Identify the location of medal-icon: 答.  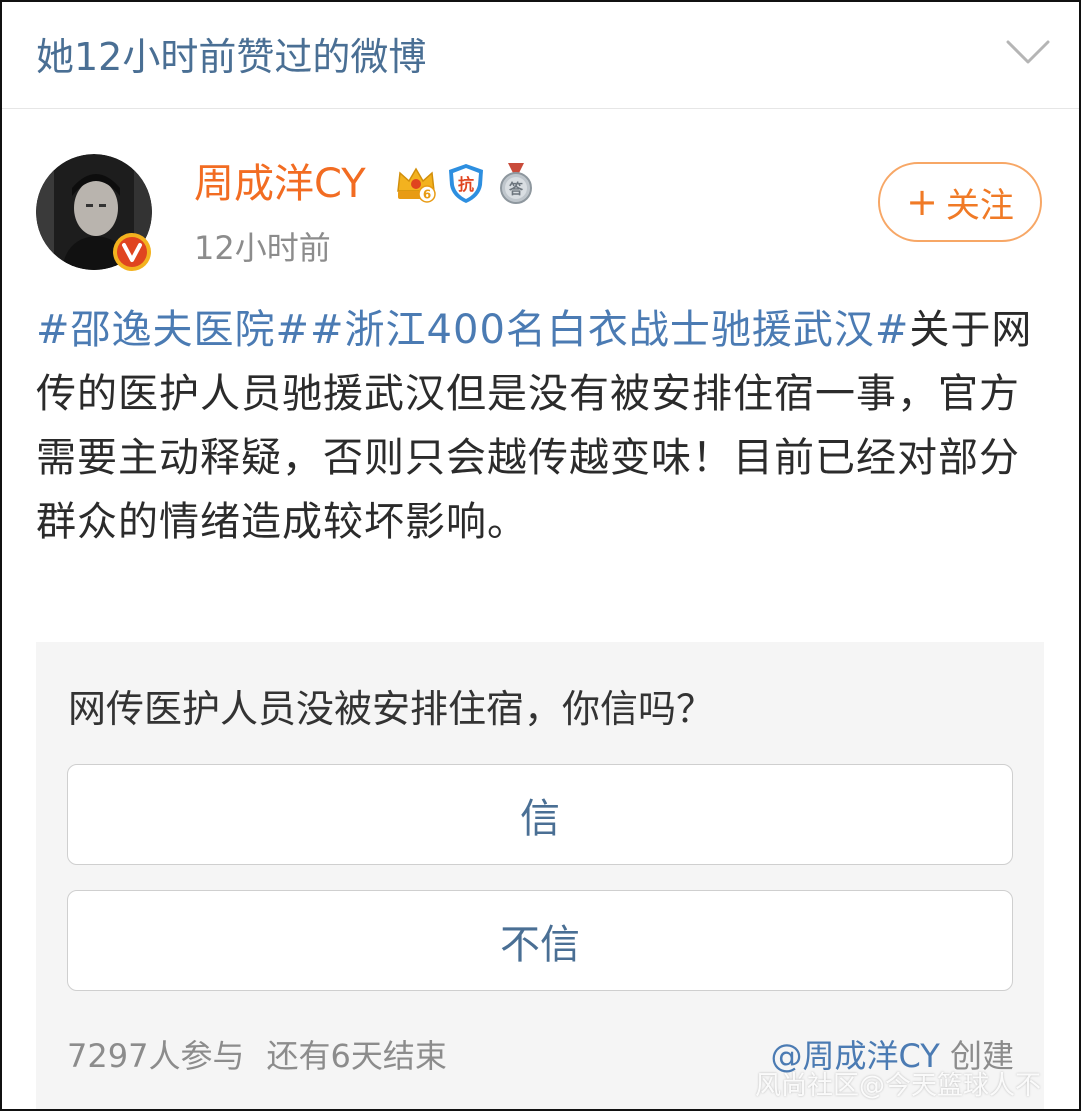
(516, 183).